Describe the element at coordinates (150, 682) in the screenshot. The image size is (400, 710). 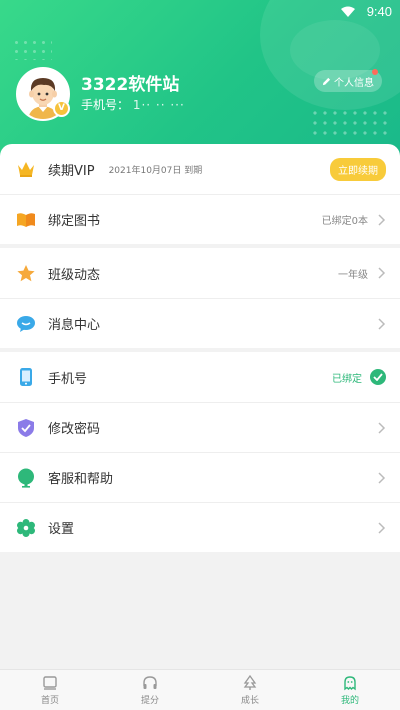
I see `headphones-icon` at that location.